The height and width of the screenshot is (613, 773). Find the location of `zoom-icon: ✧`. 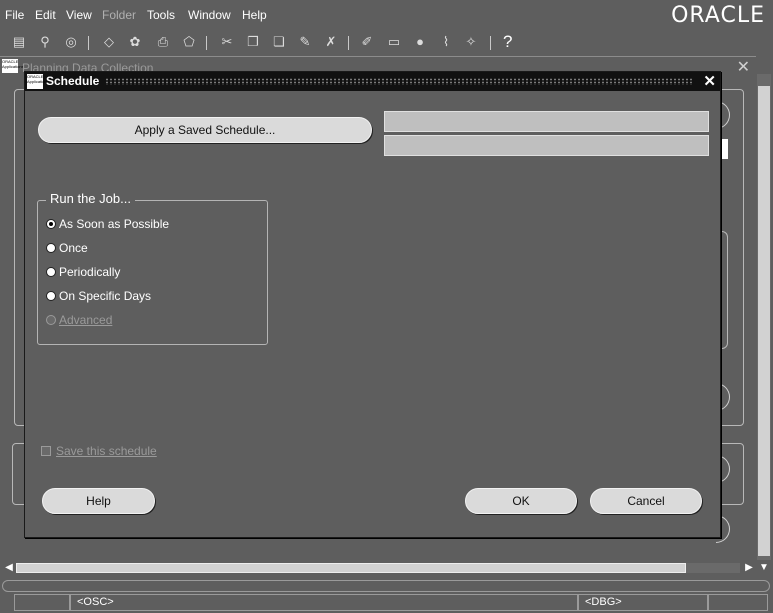

zoom-icon: ✧ is located at coordinates (471, 42).